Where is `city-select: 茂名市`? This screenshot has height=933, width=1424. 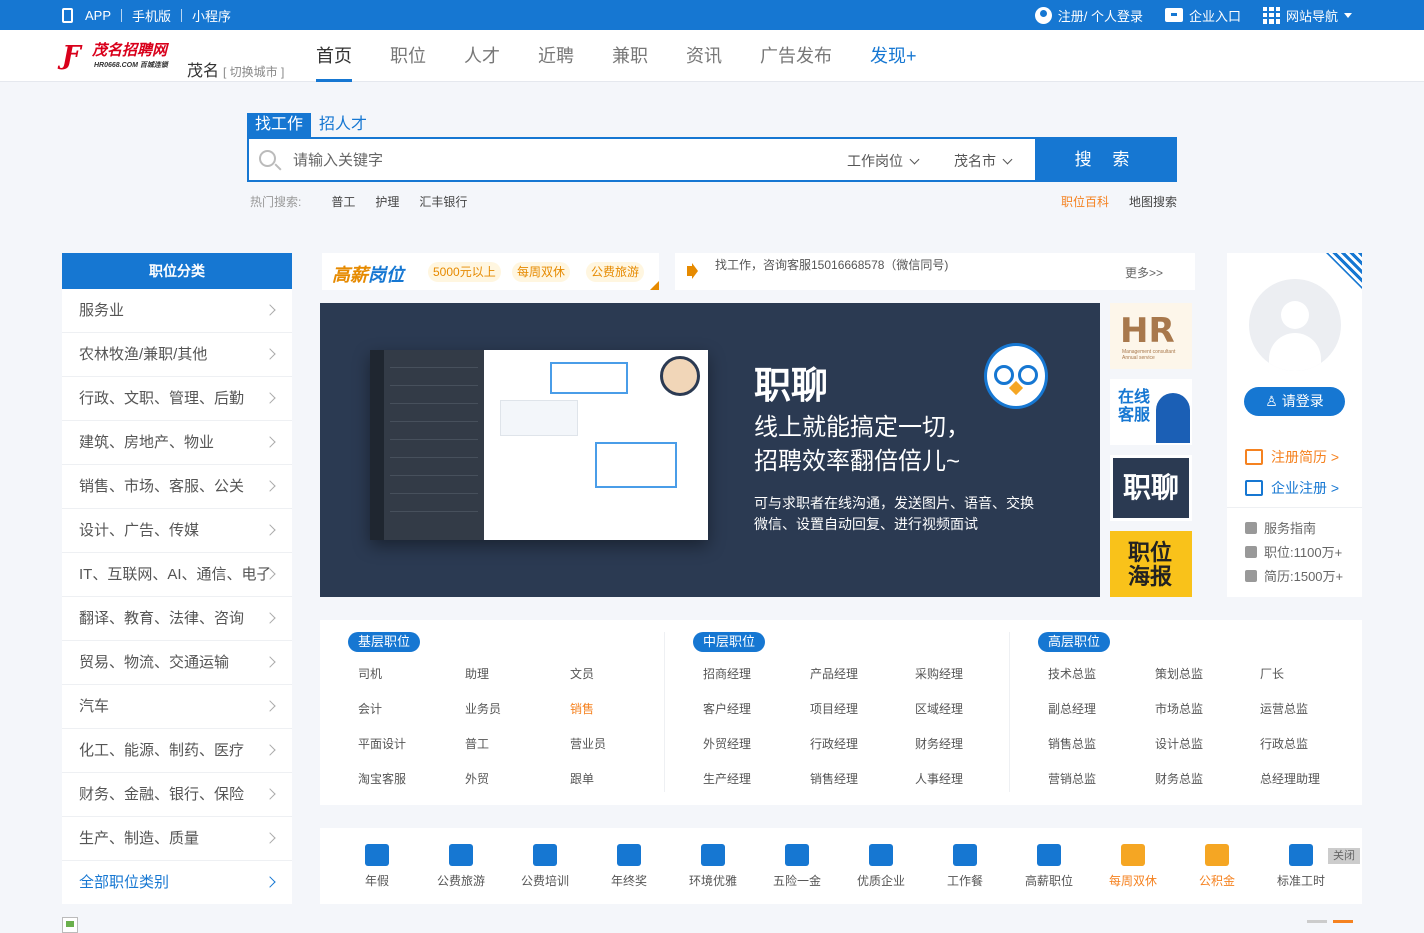 city-select: 茂名市 is located at coordinates (983, 161).